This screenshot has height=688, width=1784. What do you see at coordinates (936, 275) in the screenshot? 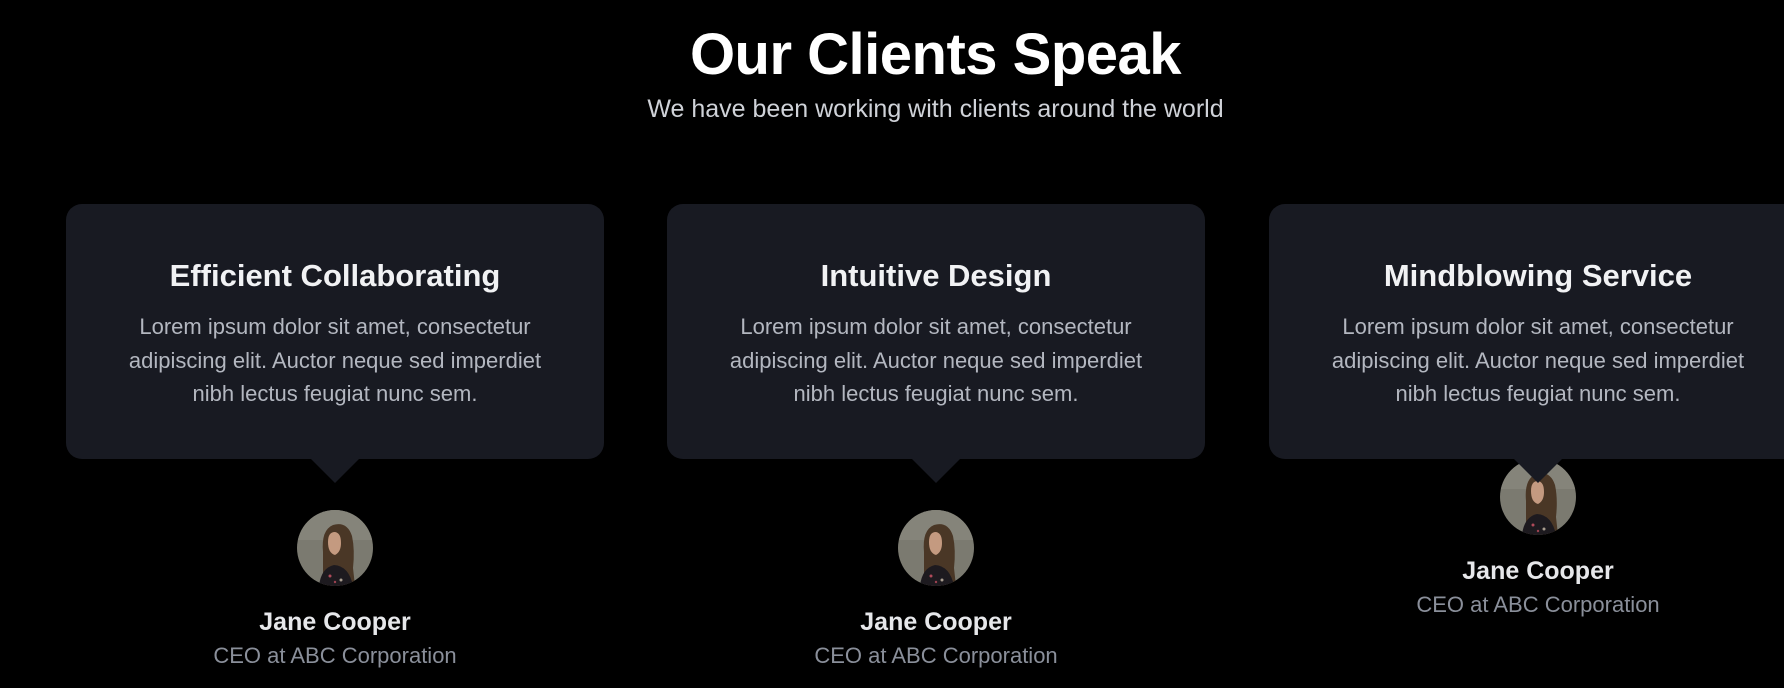
I see `testimonial-title: Intuitive Design` at bounding box center [936, 275].